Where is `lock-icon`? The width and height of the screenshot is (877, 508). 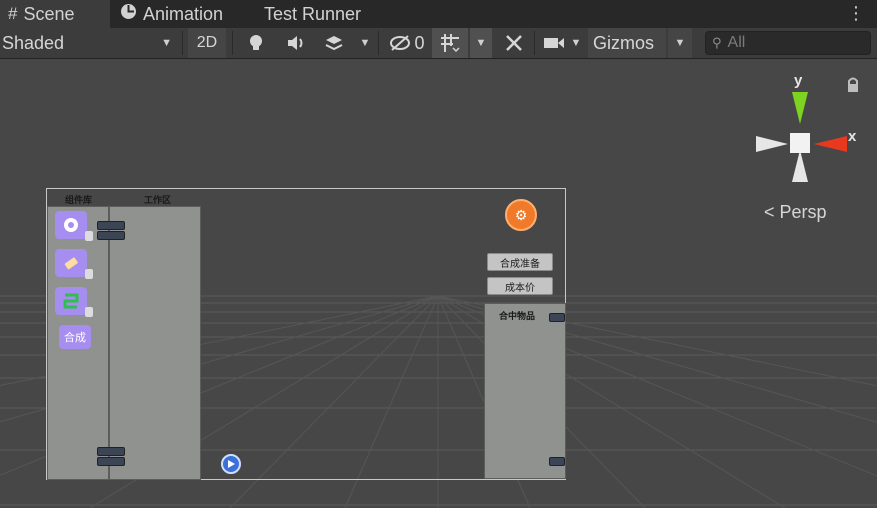
lock-icon is located at coordinates (853, 85).